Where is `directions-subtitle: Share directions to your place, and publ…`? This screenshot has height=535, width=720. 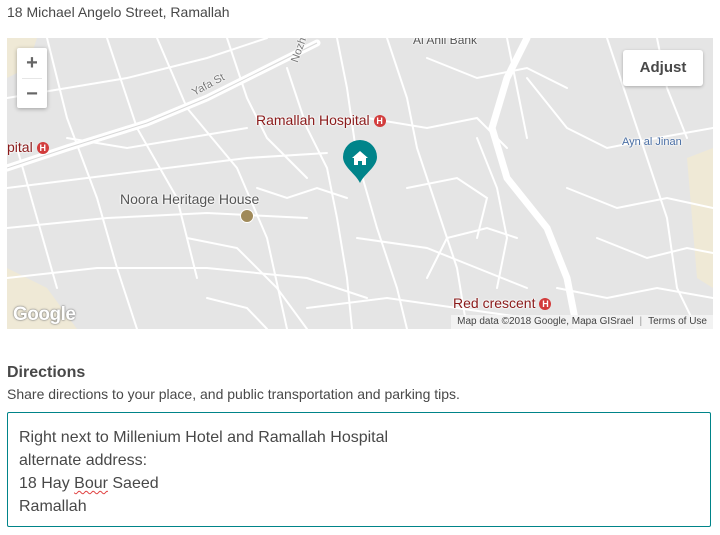 directions-subtitle: Share directions to your place, and publ… is located at coordinates (233, 394).